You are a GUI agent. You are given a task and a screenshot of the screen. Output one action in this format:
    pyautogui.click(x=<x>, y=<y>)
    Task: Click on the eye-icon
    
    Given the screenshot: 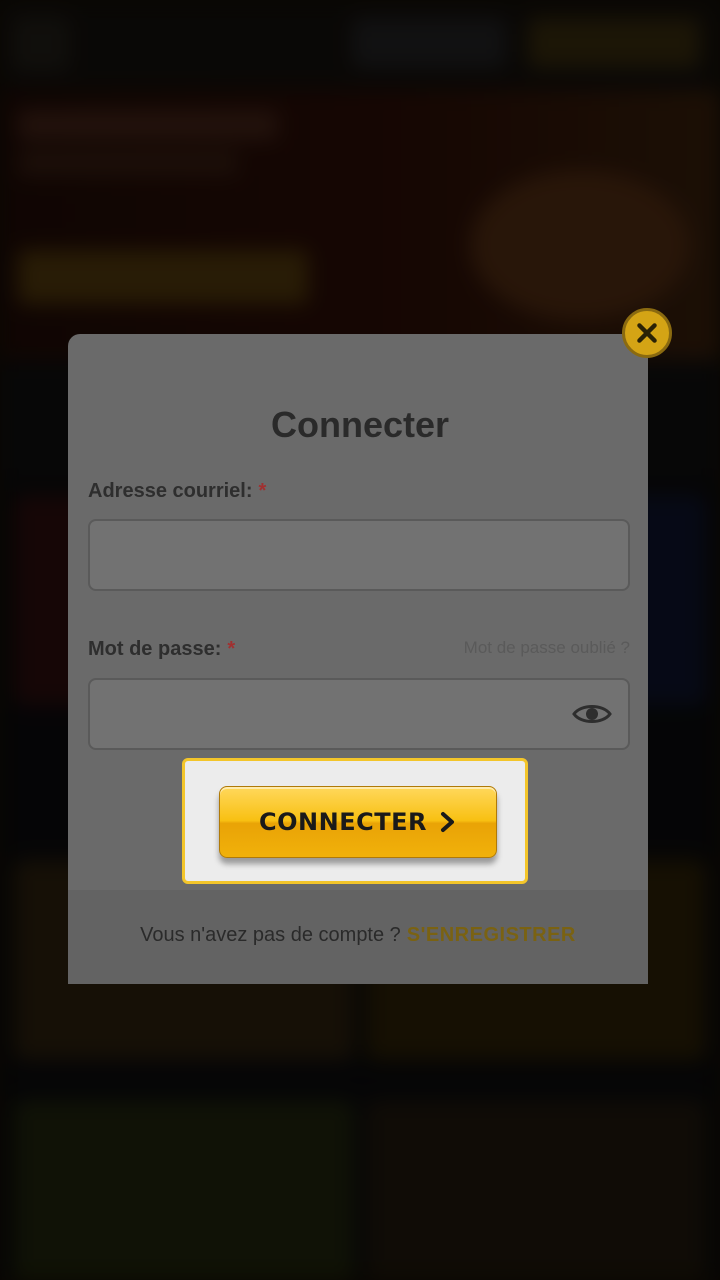 What is the action you would take?
    pyautogui.click(x=592, y=714)
    